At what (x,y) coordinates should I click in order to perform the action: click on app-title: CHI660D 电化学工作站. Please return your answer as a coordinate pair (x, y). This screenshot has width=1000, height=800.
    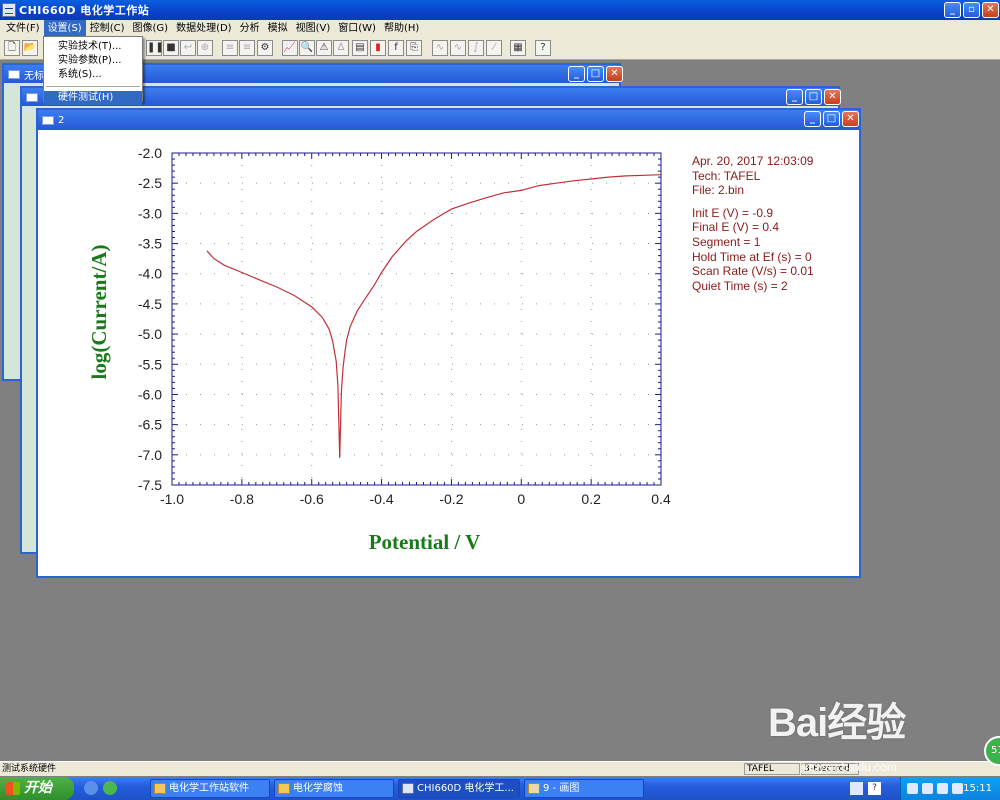
    Looking at the image, I should click on (84, 10).